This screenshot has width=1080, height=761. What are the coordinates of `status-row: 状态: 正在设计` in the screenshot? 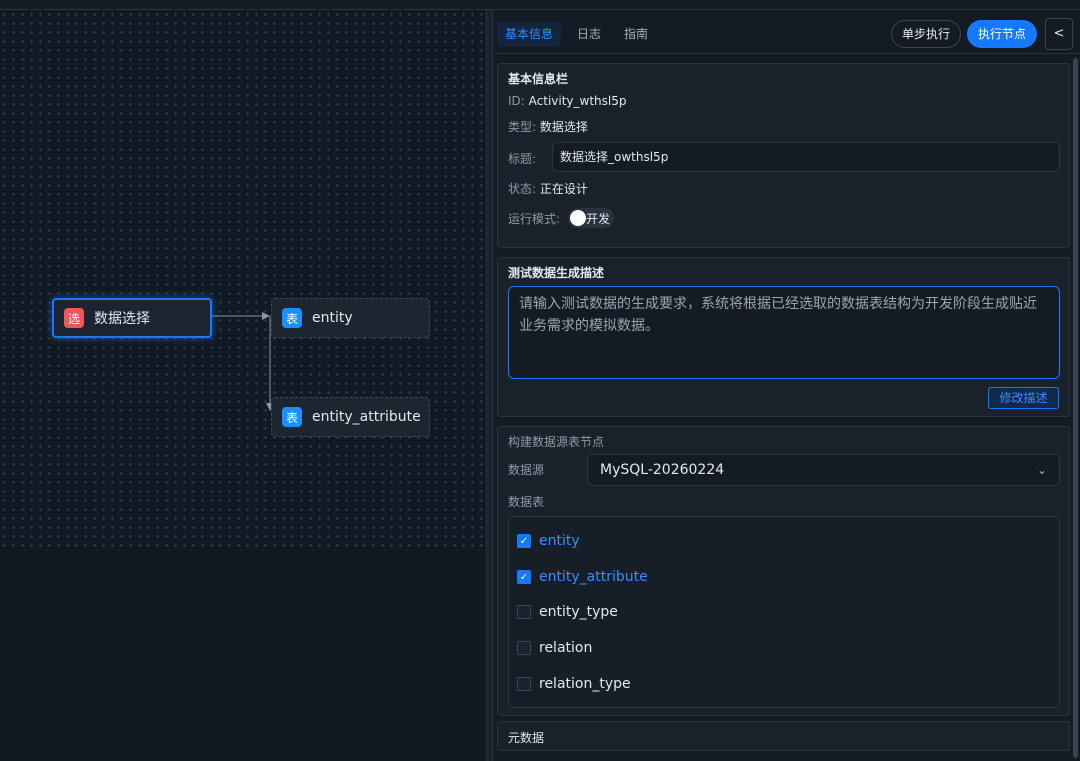 It's located at (548, 188).